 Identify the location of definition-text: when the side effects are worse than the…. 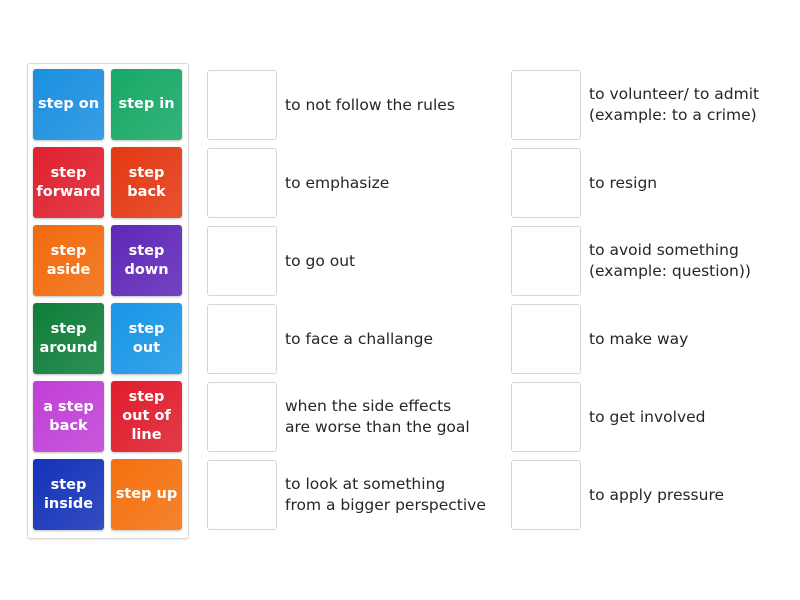
(377, 416).